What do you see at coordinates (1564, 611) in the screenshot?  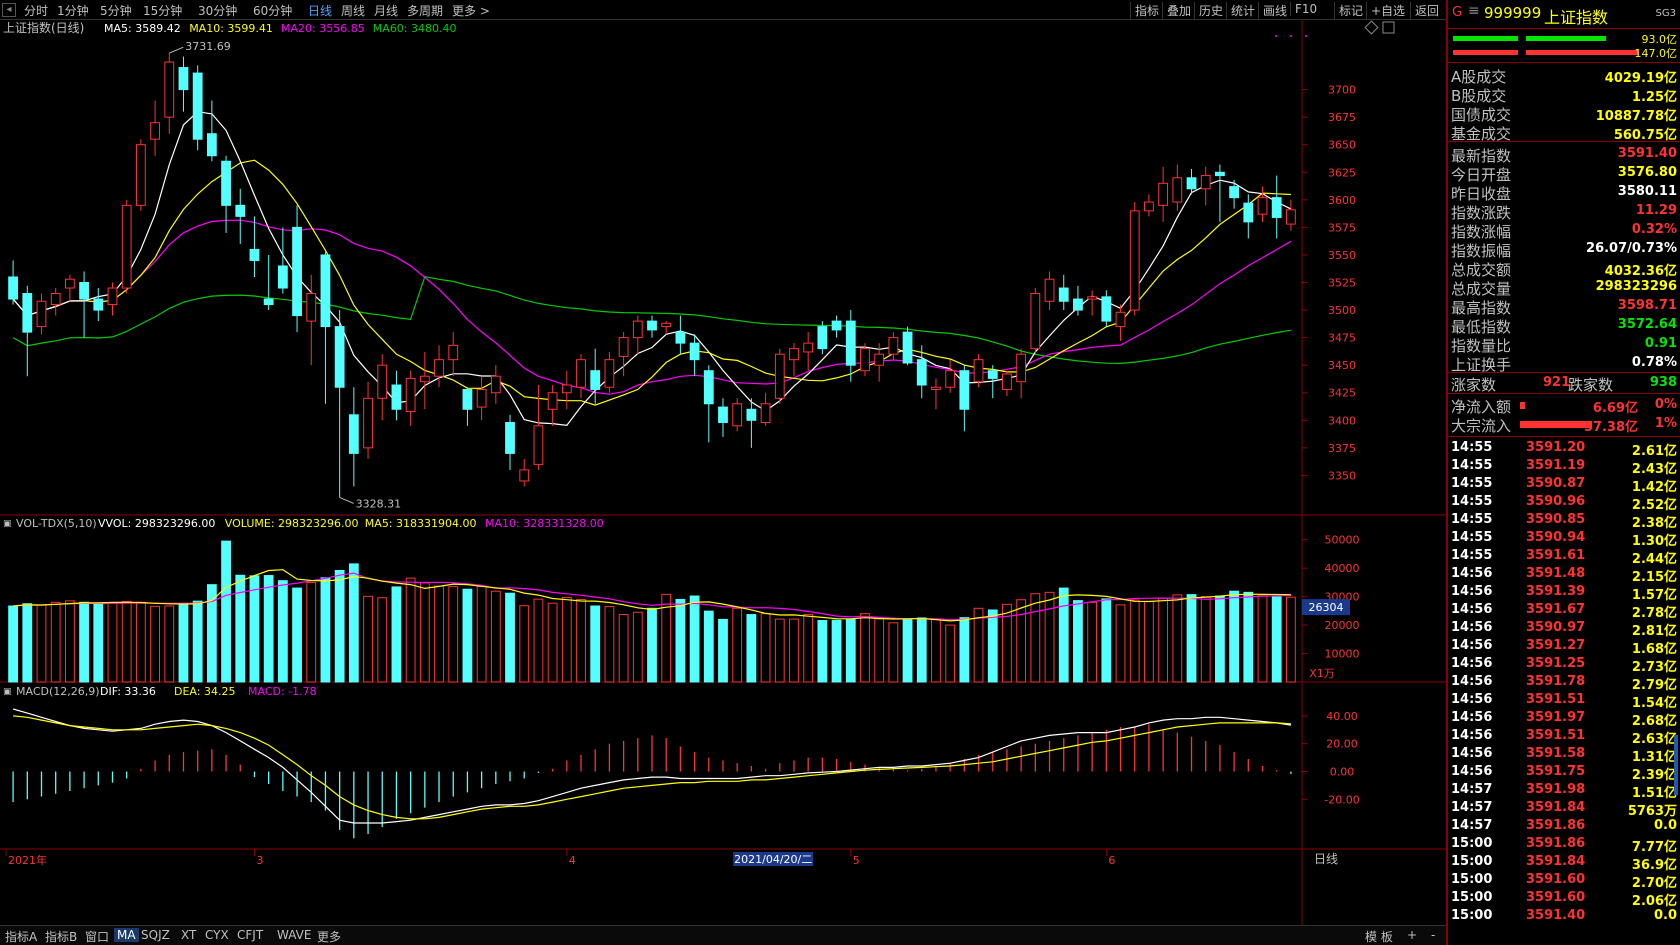 I see `tick-row: 14:56 3591.67 2.78亿` at bounding box center [1564, 611].